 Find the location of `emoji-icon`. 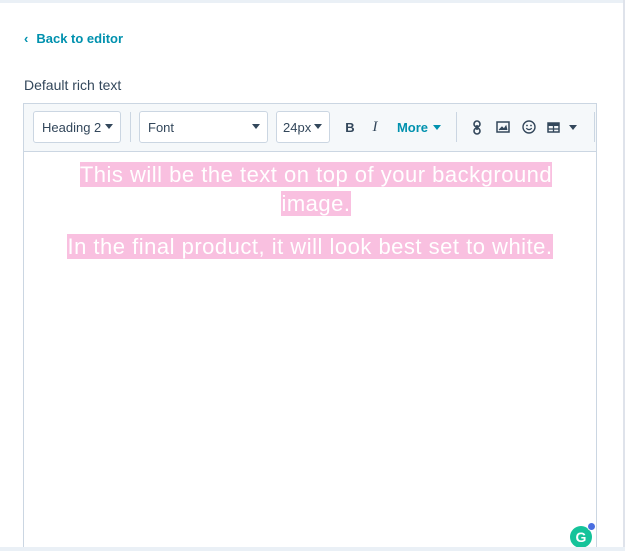

emoji-icon is located at coordinates (529, 127).